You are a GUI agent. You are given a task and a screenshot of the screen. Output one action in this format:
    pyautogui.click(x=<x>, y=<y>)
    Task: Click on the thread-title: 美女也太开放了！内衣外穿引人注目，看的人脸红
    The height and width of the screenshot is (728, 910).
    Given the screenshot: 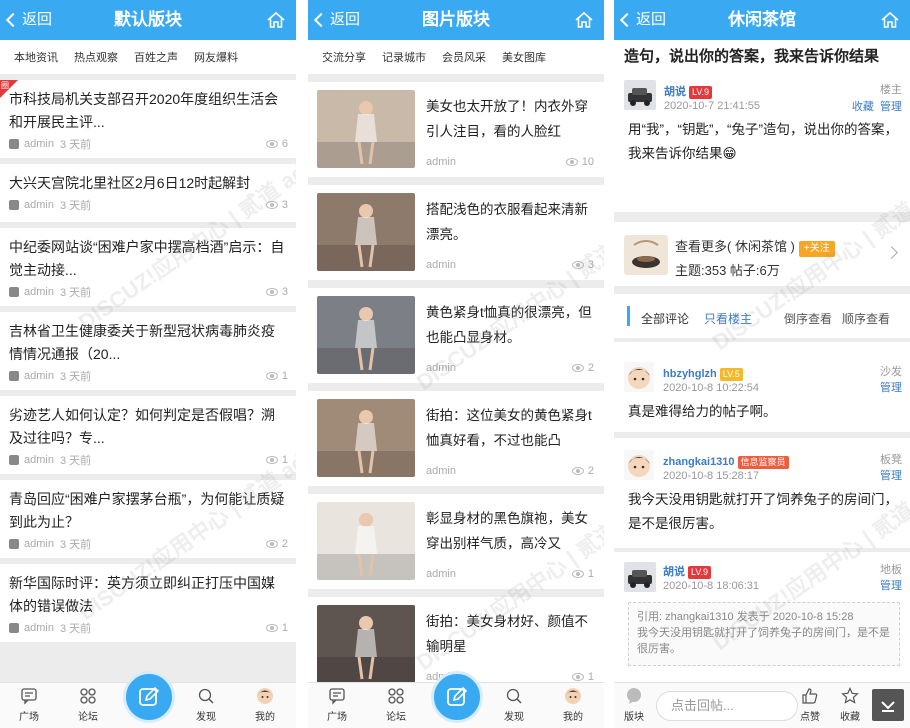 What is the action you would take?
    pyautogui.click(x=507, y=119)
    